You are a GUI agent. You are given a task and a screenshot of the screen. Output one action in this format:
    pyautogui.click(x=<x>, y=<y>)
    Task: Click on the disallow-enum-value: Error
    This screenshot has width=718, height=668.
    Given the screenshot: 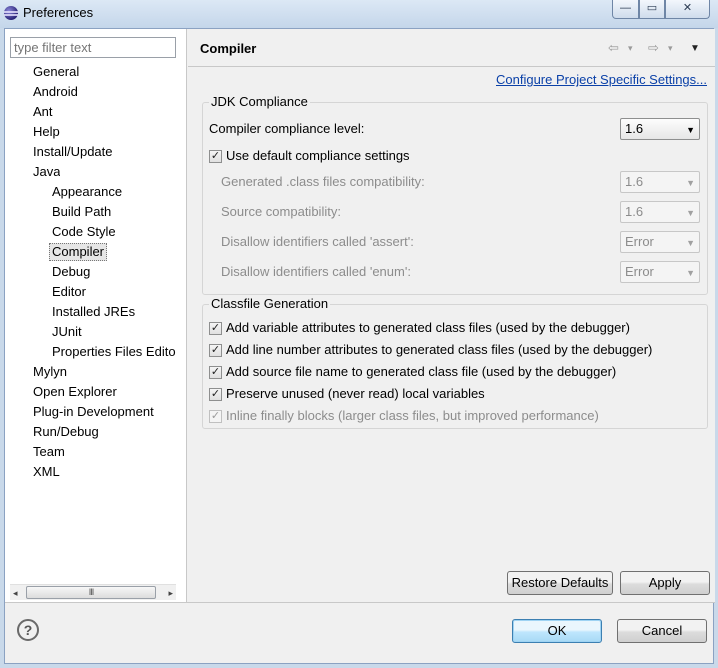 What is the action you would take?
    pyautogui.click(x=639, y=271)
    